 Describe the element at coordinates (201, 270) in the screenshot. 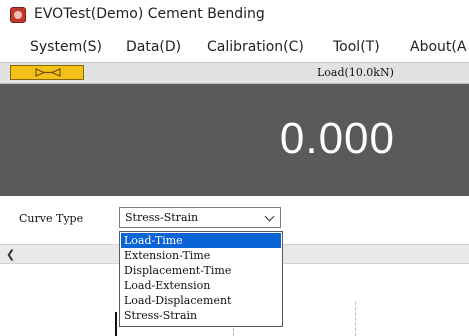

I see `dropdown-option-displacement-time: Displacement-Time` at that location.